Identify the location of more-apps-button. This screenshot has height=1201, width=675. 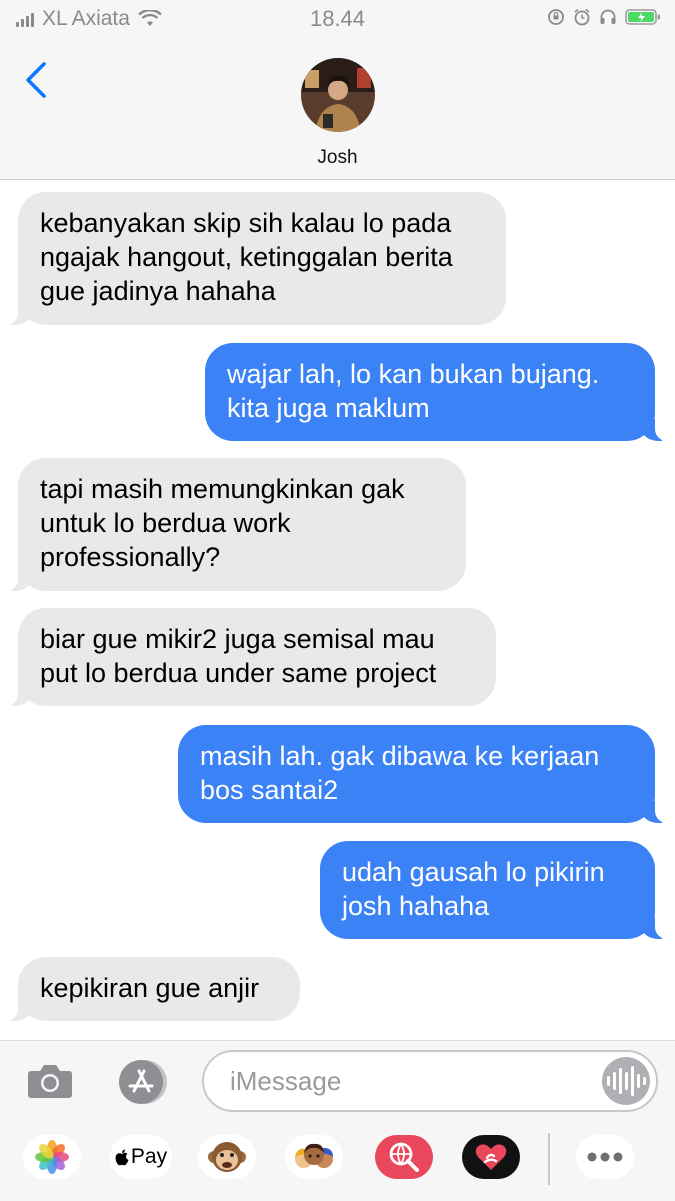
(605, 1157).